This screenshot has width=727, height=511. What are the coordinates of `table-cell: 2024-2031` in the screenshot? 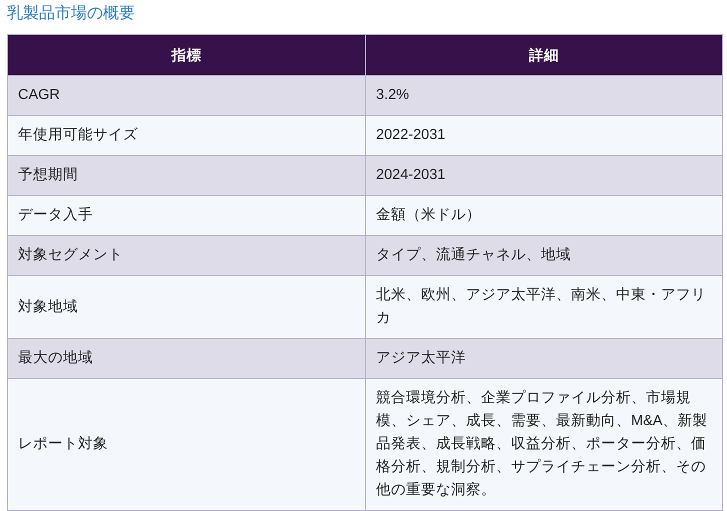 It's located at (544, 176).